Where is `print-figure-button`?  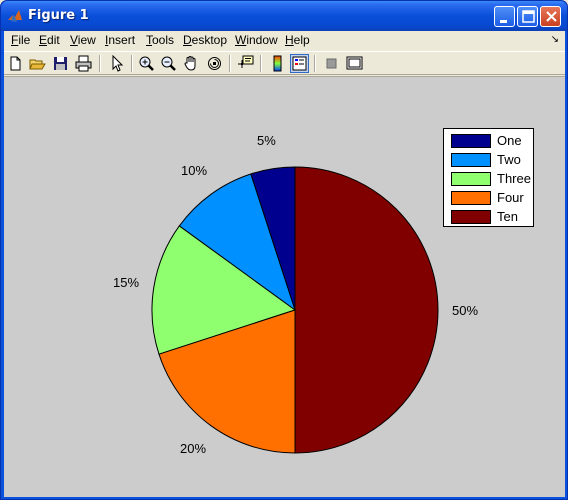 print-figure-button is located at coordinates (83, 63).